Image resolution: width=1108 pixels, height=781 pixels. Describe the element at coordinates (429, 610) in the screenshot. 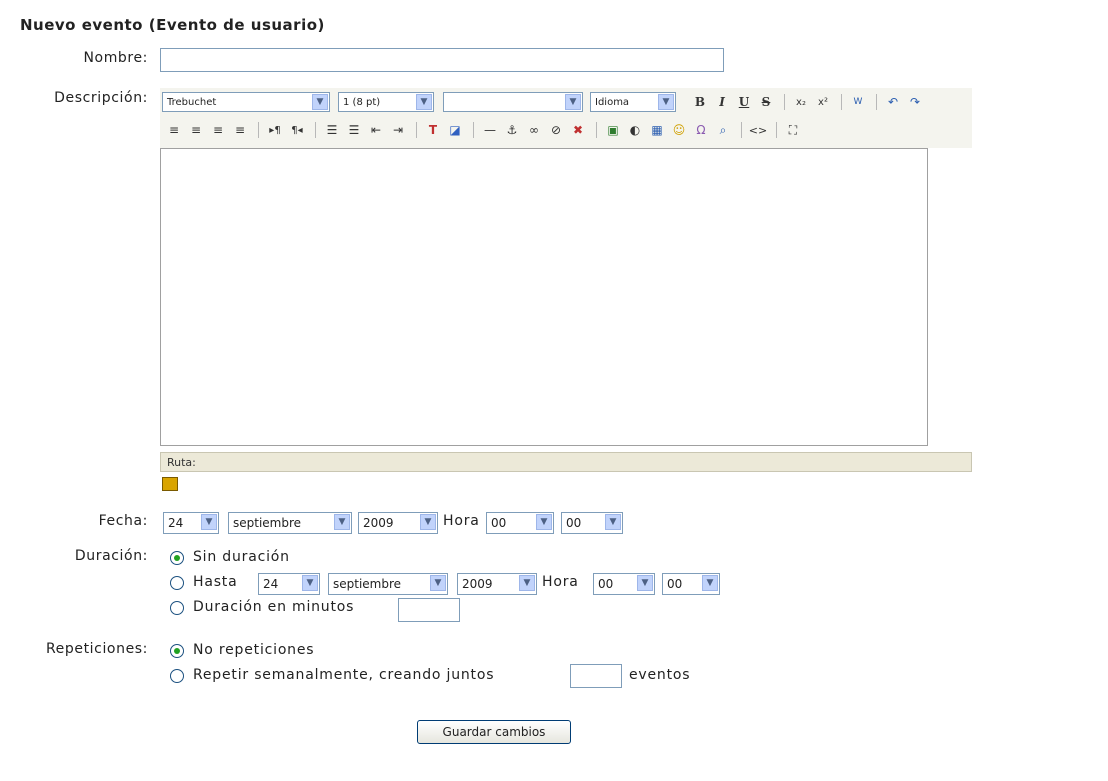

I see `duracion-minutos-input` at that location.